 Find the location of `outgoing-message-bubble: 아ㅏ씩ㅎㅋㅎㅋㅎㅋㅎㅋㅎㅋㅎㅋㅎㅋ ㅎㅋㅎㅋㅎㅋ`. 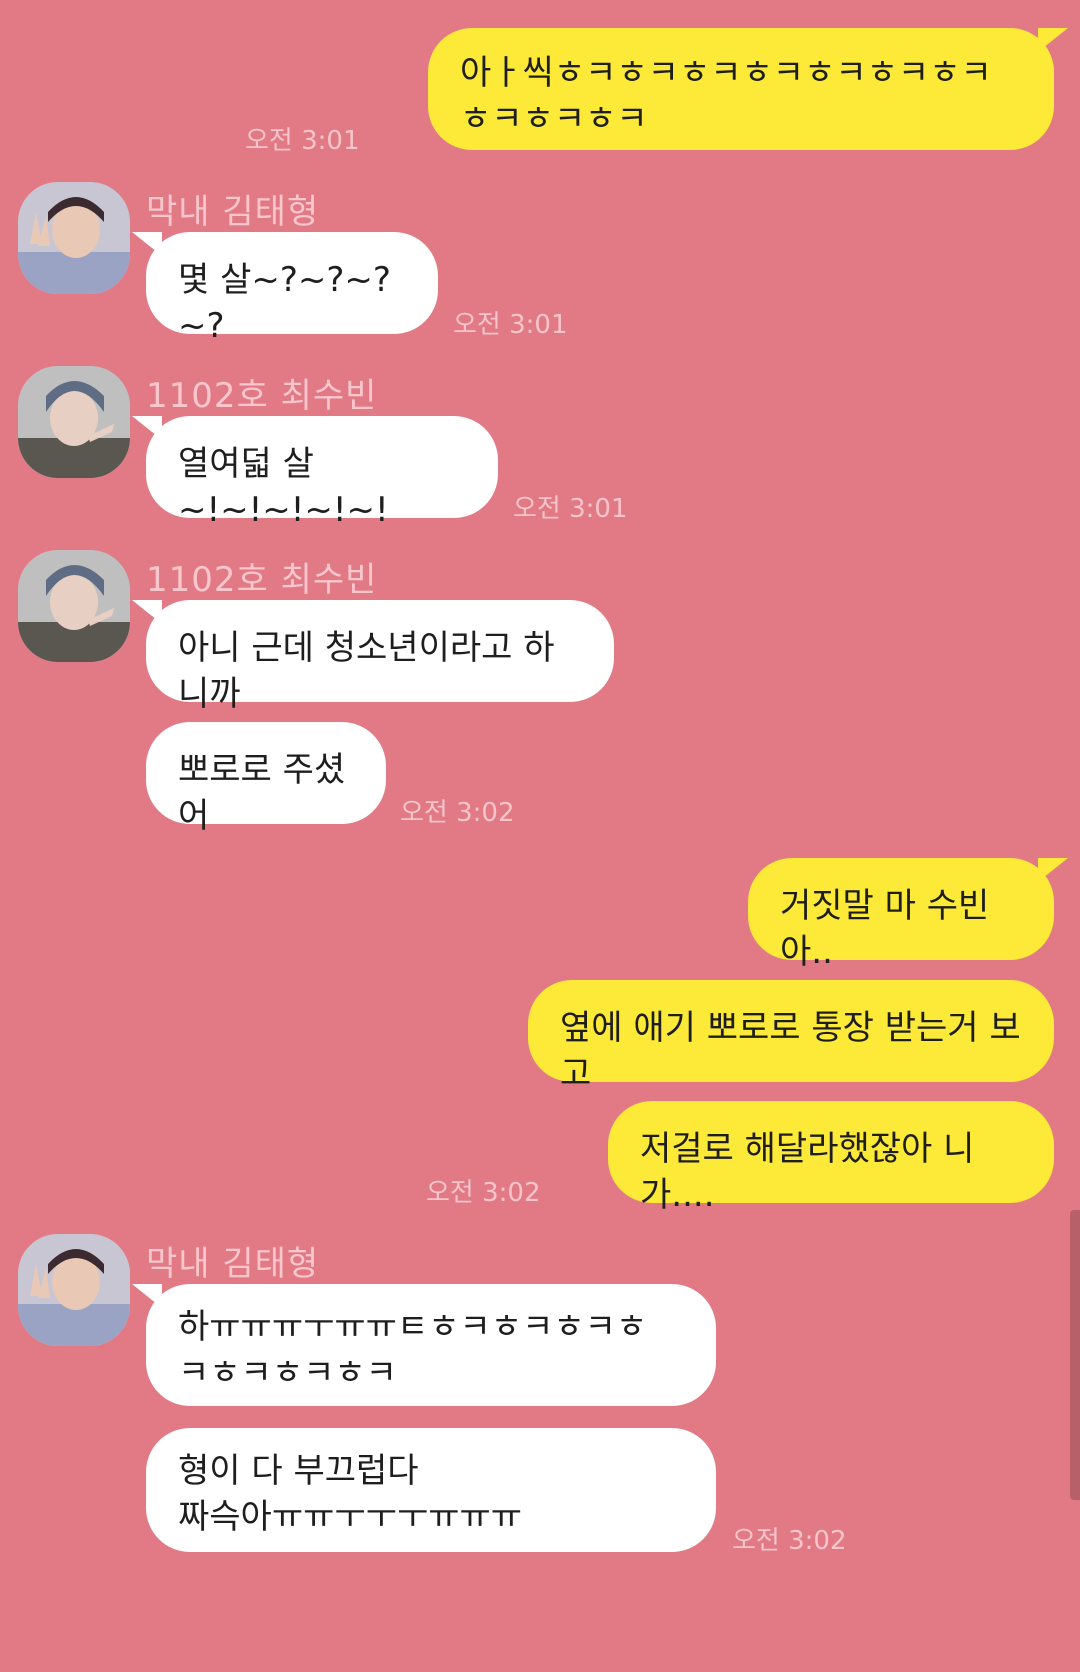

outgoing-message-bubble: 아ㅏ씩ㅎㅋㅎㅋㅎㅋㅎㅋㅎㅋㅎㅋㅎㅋ ㅎㅋㅎㅋㅎㅋ is located at coordinates (748, 89).